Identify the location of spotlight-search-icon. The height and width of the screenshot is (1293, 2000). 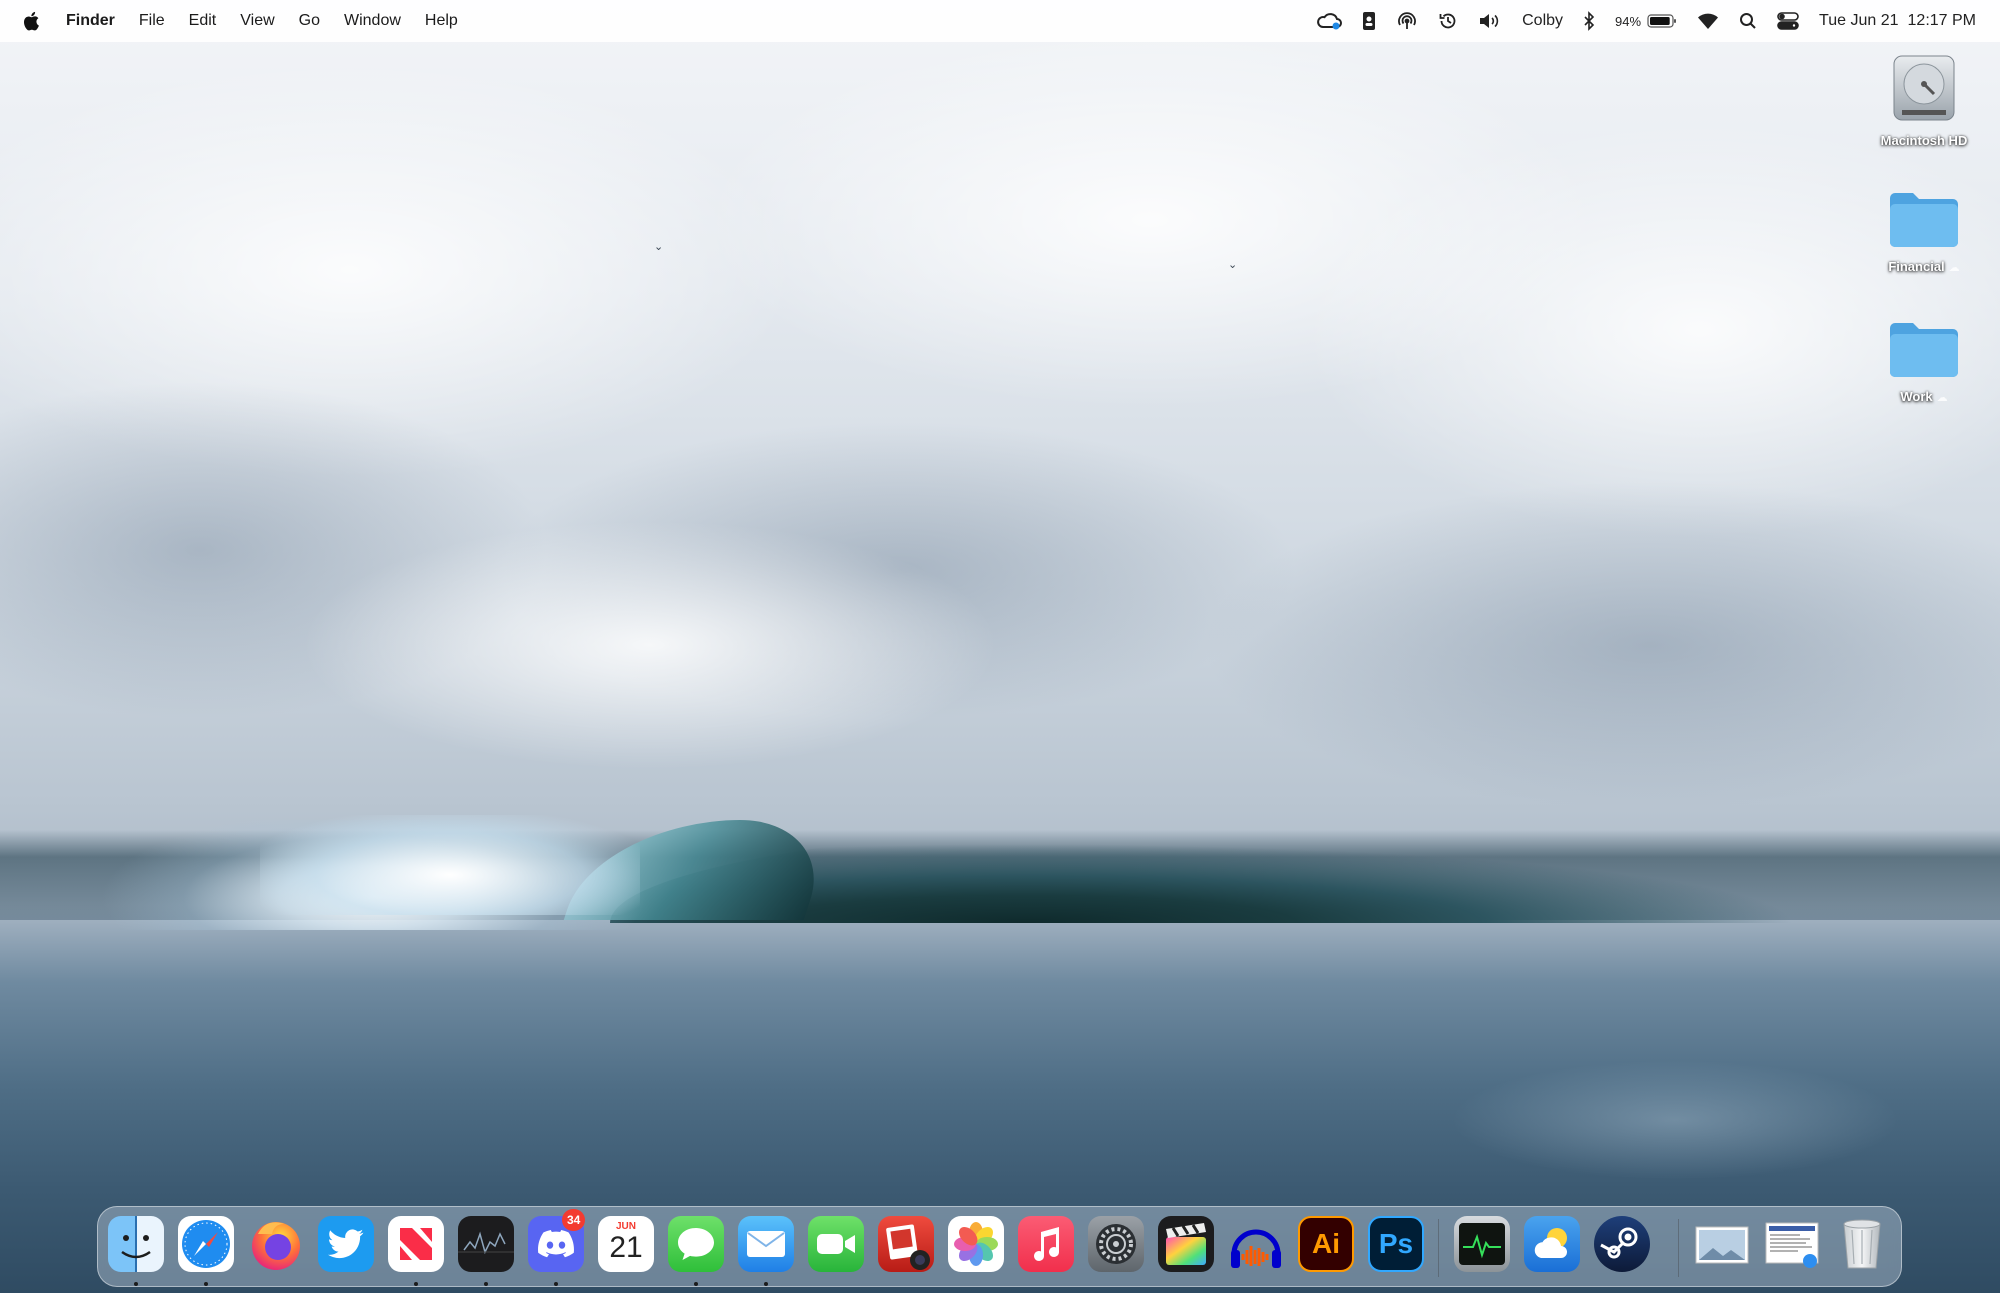
(1748, 21).